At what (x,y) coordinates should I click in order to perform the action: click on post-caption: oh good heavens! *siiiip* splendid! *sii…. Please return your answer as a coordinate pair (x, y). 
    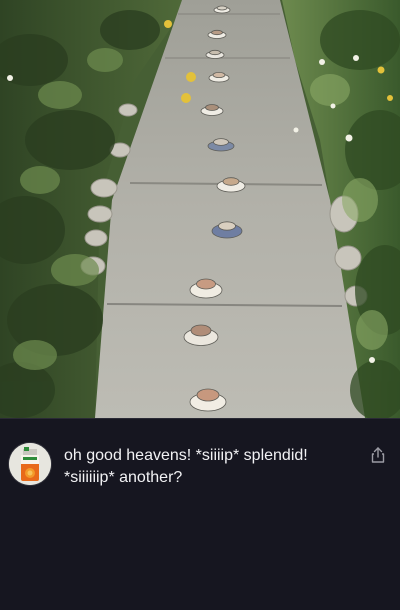
    Looking at the image, I should click on (188, 466).